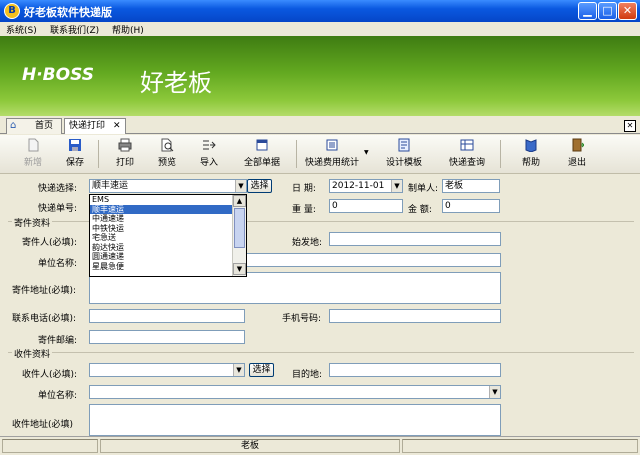 This screenshot has width=640, height=455. I want to click on menu-bar: 系统(S) 联系我们(Z) 帮助(H), so click(320, 29).